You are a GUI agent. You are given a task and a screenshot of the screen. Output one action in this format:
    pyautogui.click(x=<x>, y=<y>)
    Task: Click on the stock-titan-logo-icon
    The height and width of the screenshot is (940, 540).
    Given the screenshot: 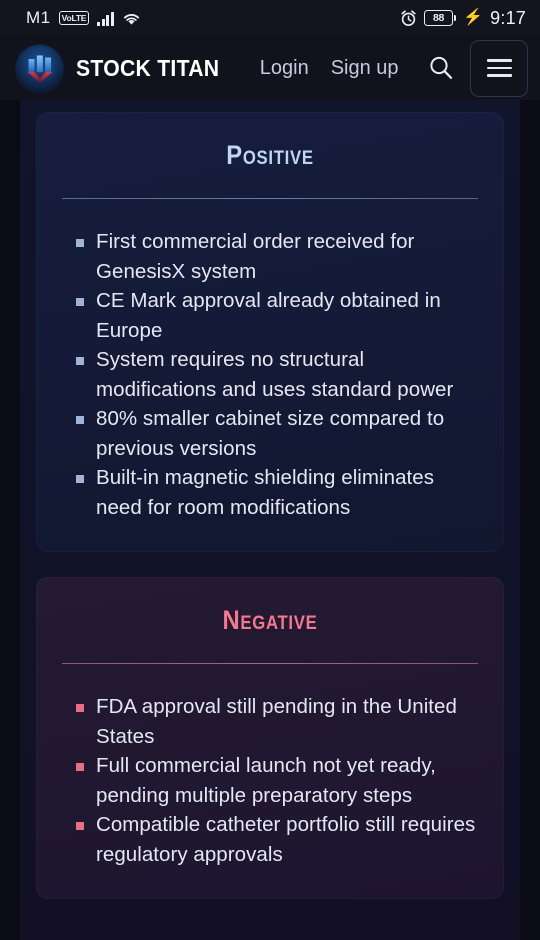 What is the action you would take?
    pyautogui.click(x=39, y=68)
    